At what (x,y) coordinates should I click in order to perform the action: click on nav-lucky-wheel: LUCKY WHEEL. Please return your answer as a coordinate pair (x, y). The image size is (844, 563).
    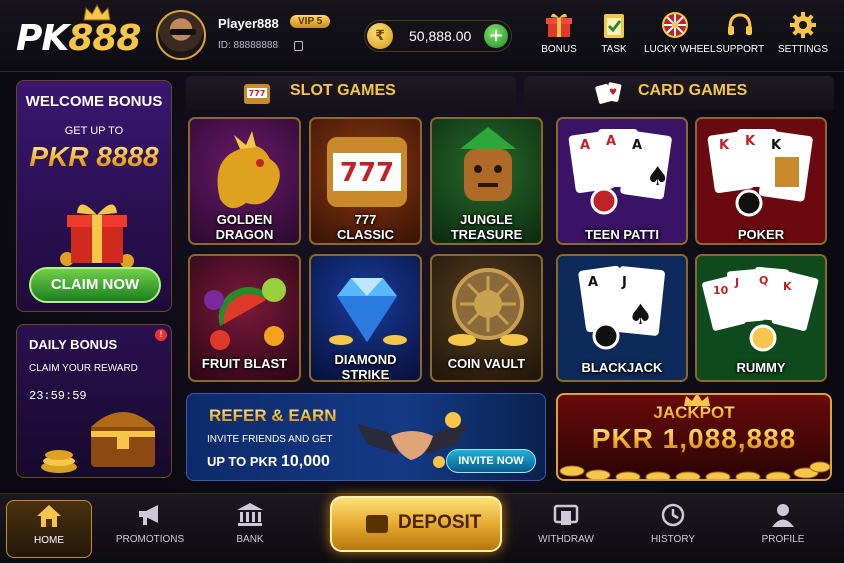
    Looking at the image, I should click on (680, 32).